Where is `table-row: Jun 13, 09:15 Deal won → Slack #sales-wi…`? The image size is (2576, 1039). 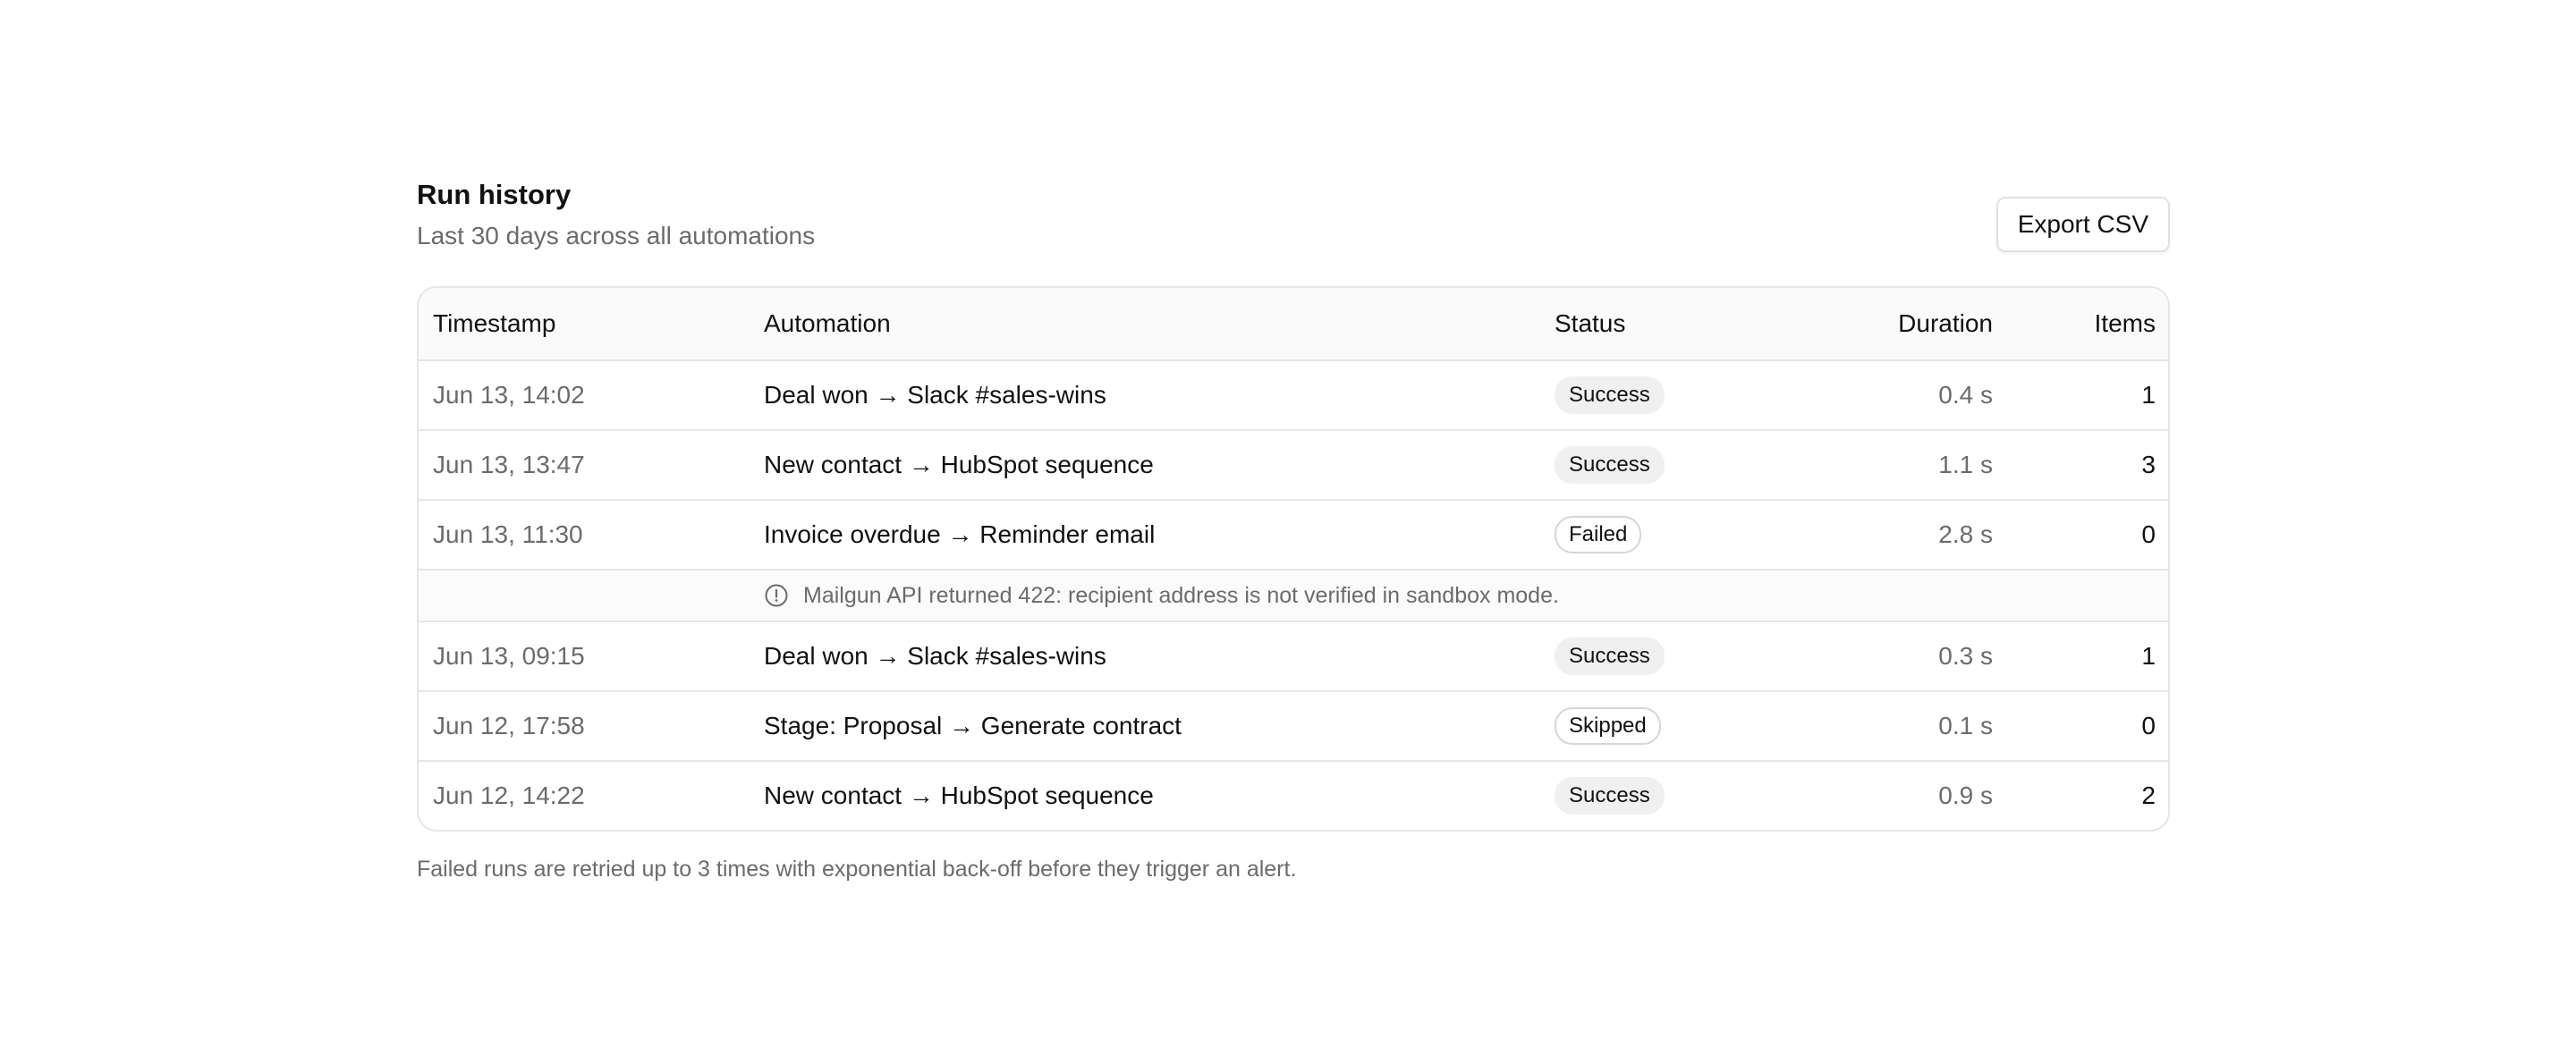 table-row: Jun 13, 09:15 Deal won → Slack #sales-wi… is located at coordinates (1293, 655).